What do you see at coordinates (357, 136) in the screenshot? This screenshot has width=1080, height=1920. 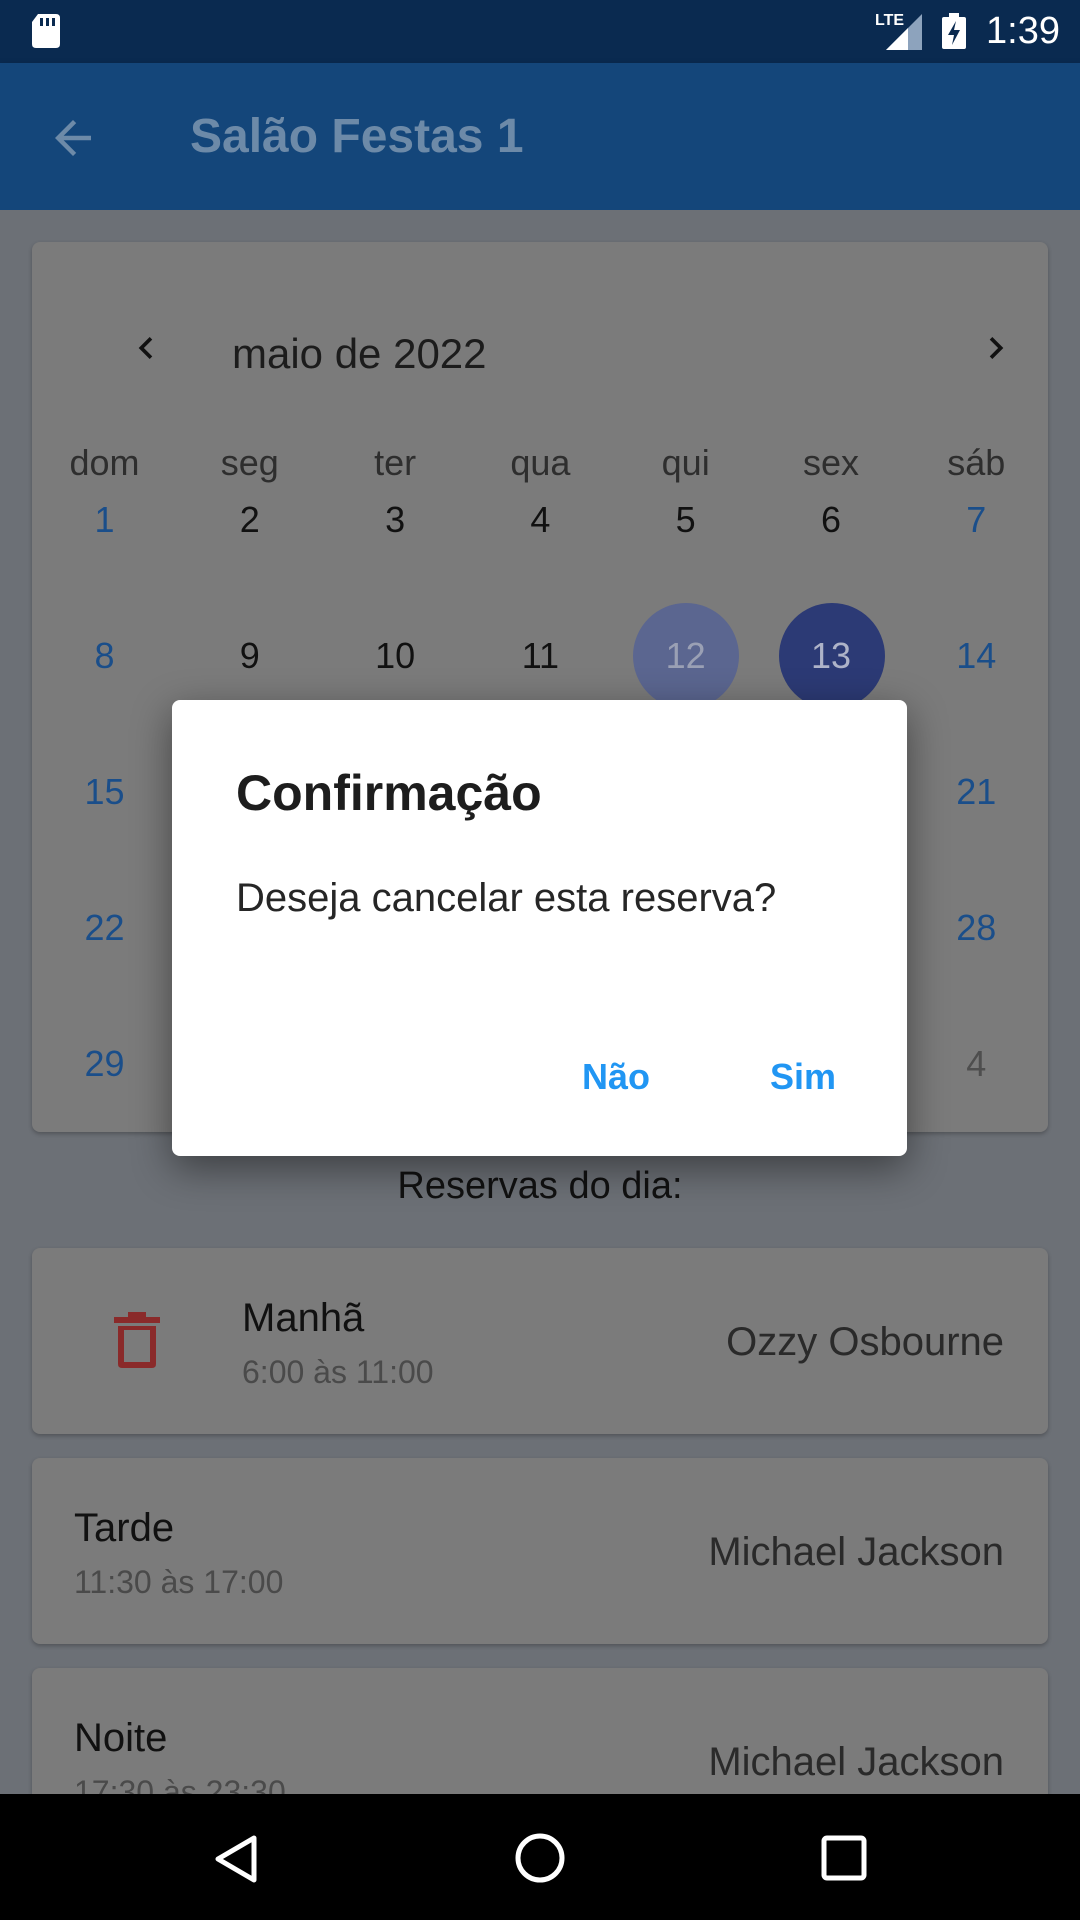 I see `page-title: Salão Festas 1` at bounding box center [357, 136].